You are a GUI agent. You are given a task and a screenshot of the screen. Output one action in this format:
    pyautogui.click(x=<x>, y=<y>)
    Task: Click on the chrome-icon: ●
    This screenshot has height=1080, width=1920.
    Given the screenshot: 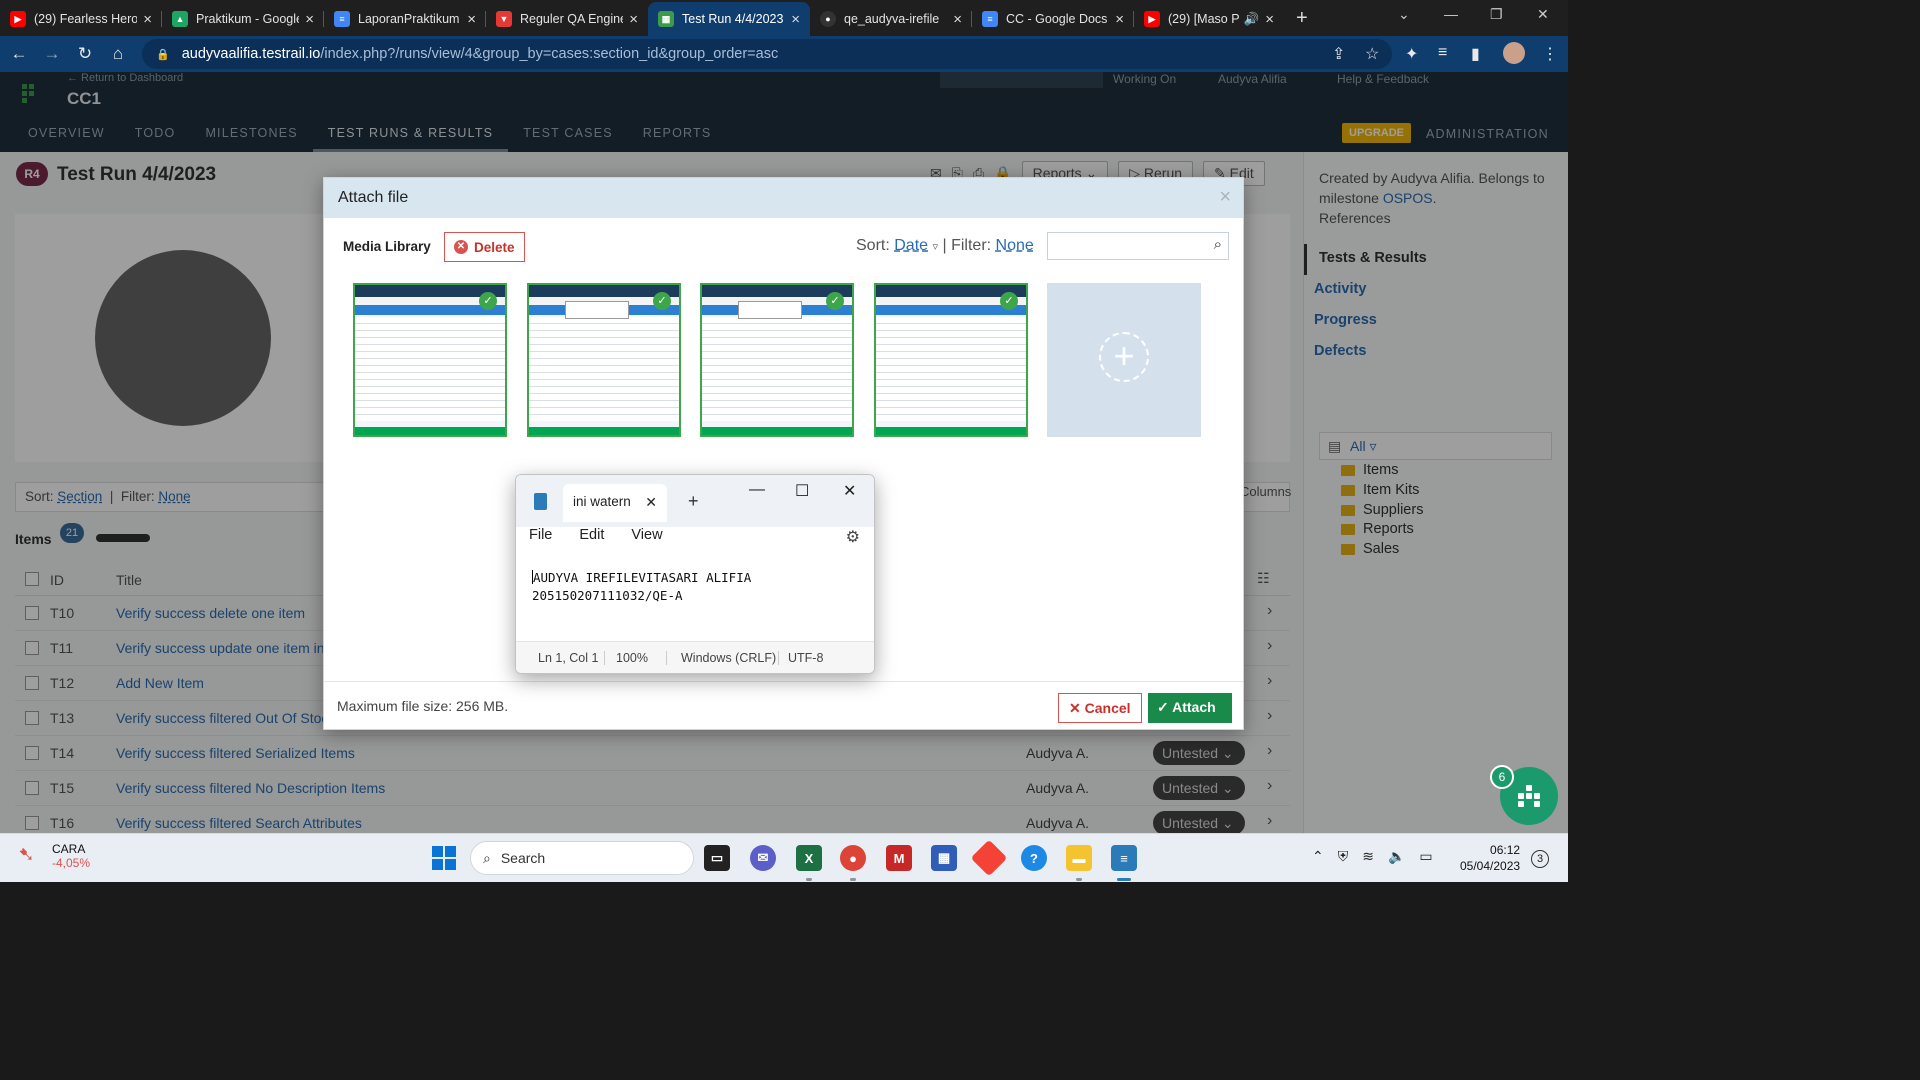 What is the action you would take?
    pyautogui.click(x=853, y=858)
    